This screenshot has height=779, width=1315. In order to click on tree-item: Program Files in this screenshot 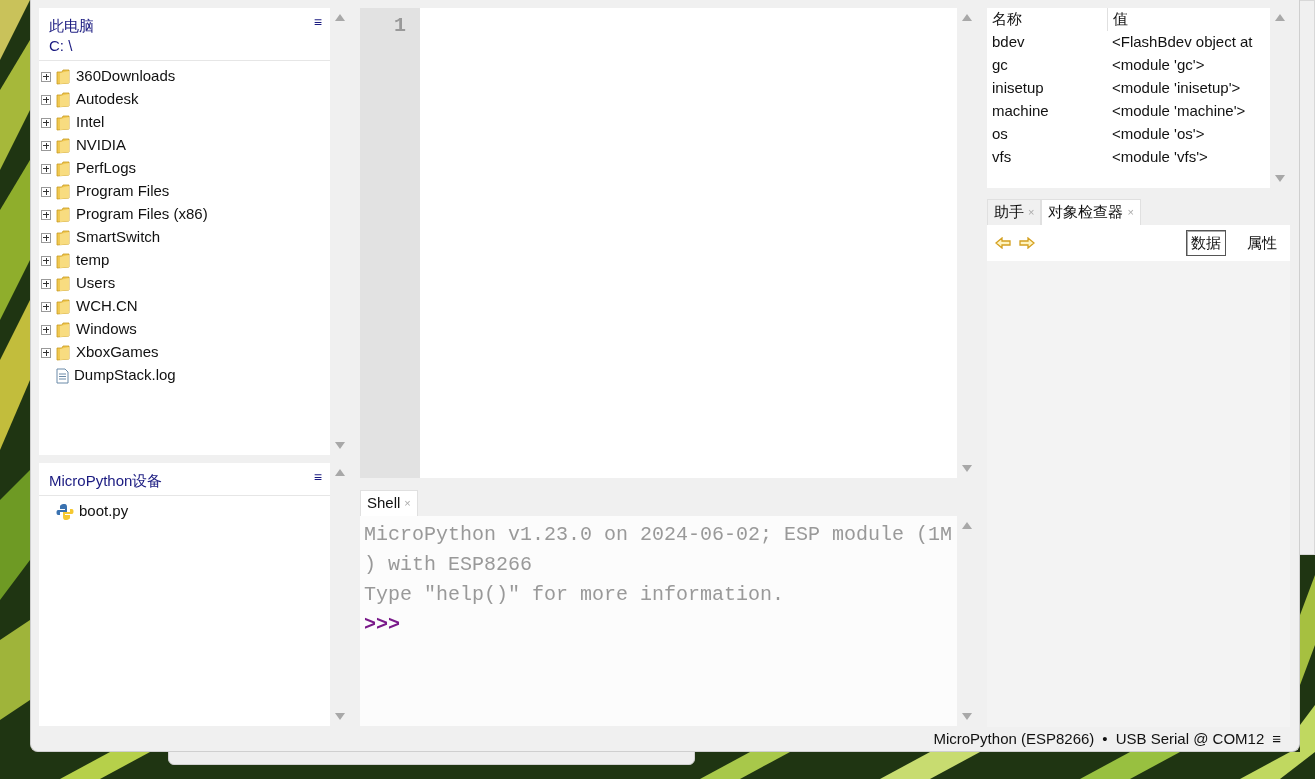, I will do `click(123, 191)`.